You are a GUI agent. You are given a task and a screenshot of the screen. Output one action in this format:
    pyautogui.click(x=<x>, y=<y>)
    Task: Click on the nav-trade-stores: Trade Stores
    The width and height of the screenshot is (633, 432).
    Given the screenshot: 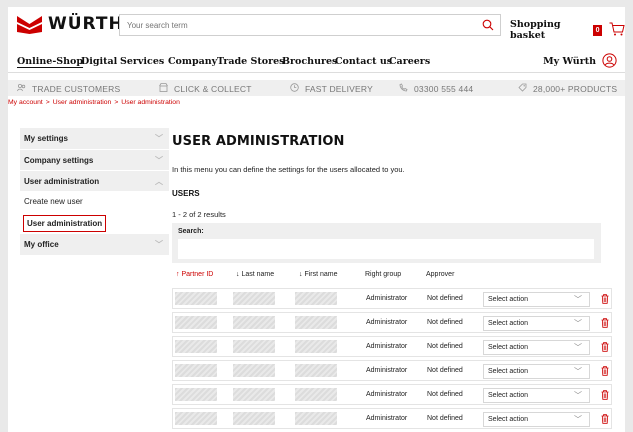 What is the action you would take?
    pyautogui.click(x=251, y=61)
    